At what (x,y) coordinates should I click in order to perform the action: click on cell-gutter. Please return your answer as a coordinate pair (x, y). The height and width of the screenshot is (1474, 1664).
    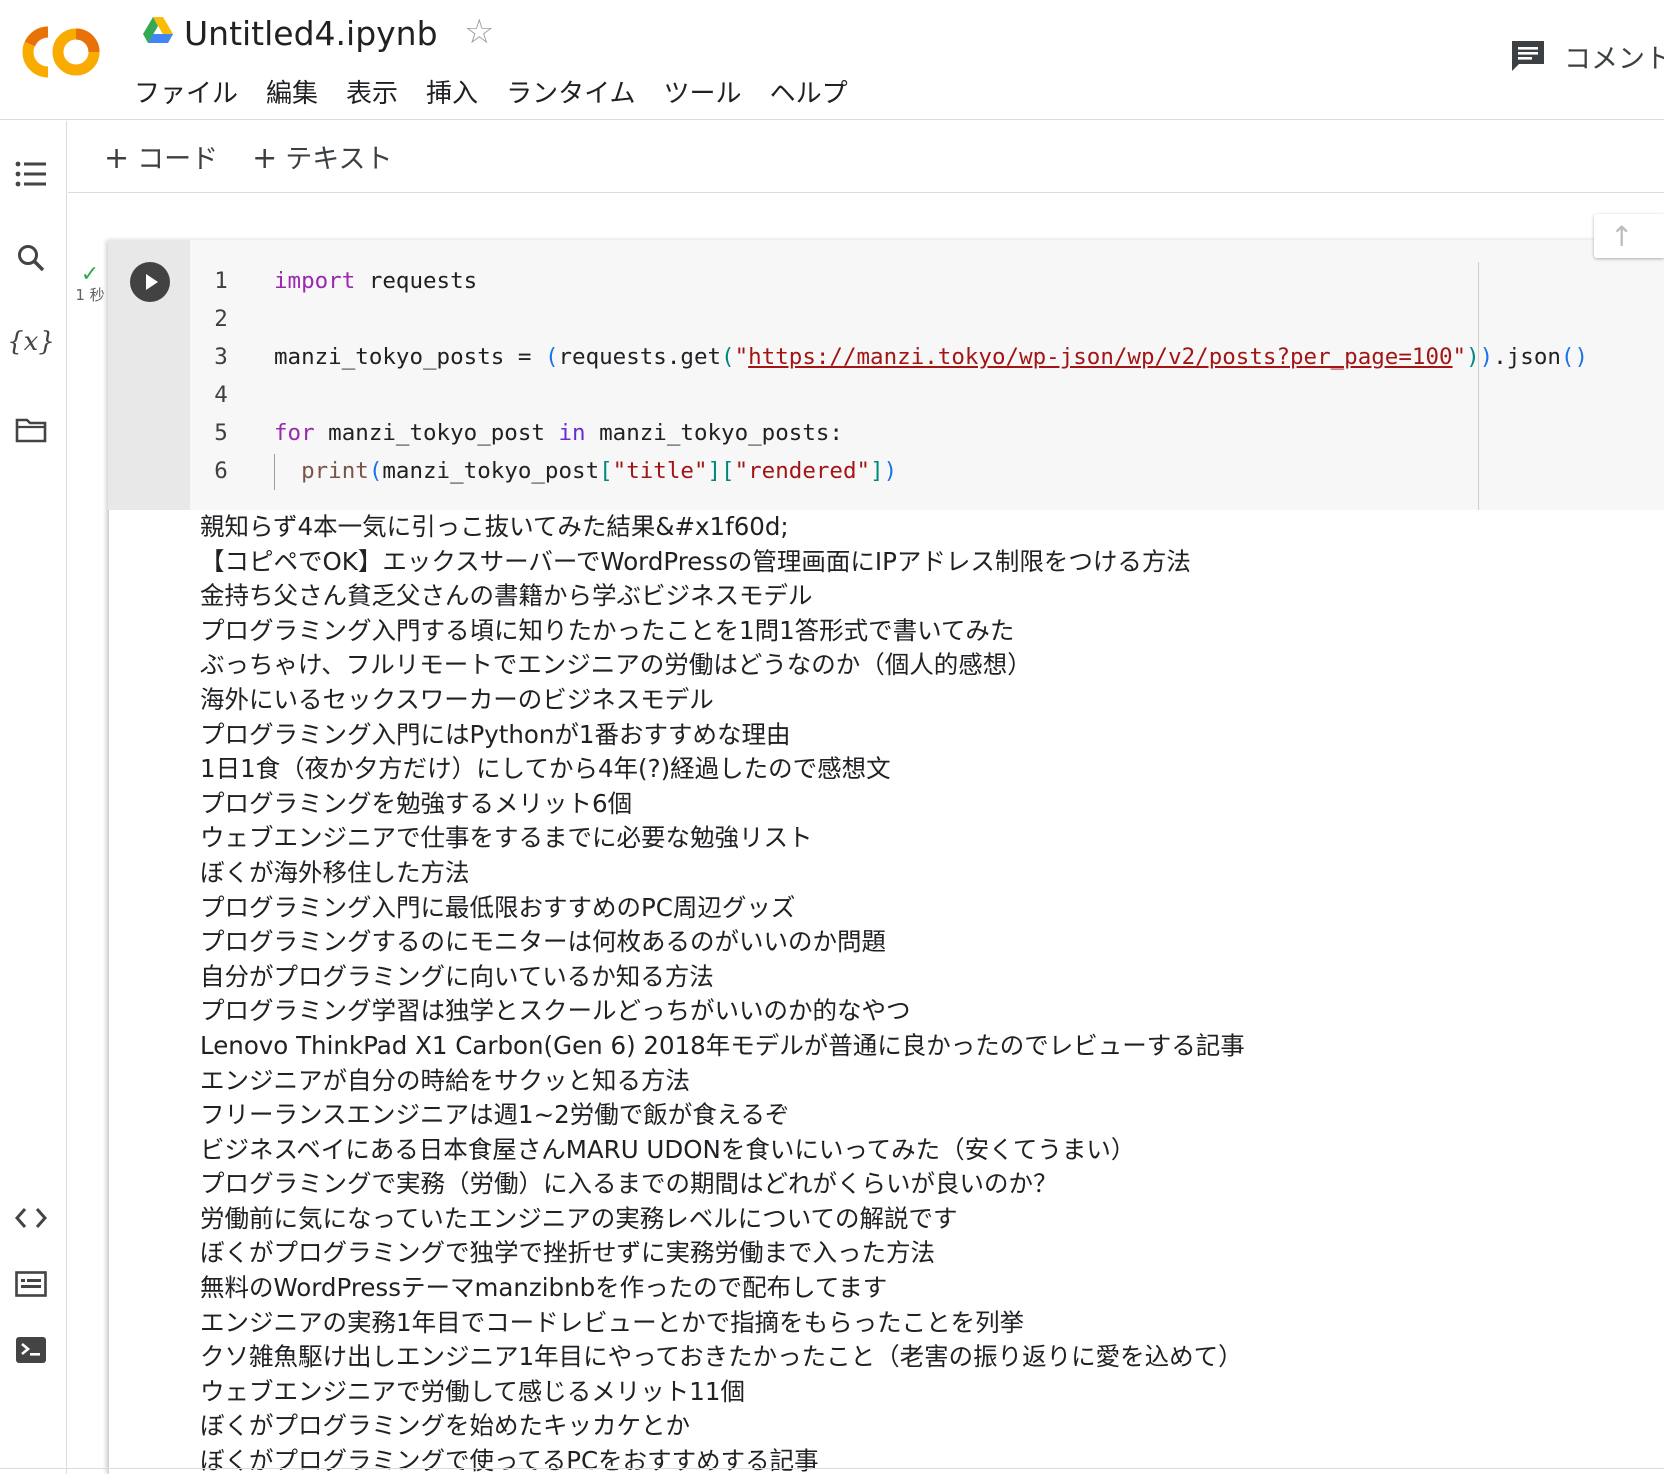
    Looking at the image, I should click on (149, 375).